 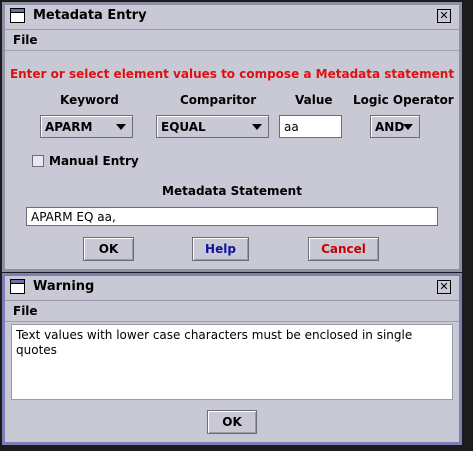 What do you see at coordinates (212, 126) in the screenshot?
I see `comparitor-dropdown: EQUAL` at bounding box center [212, 126].